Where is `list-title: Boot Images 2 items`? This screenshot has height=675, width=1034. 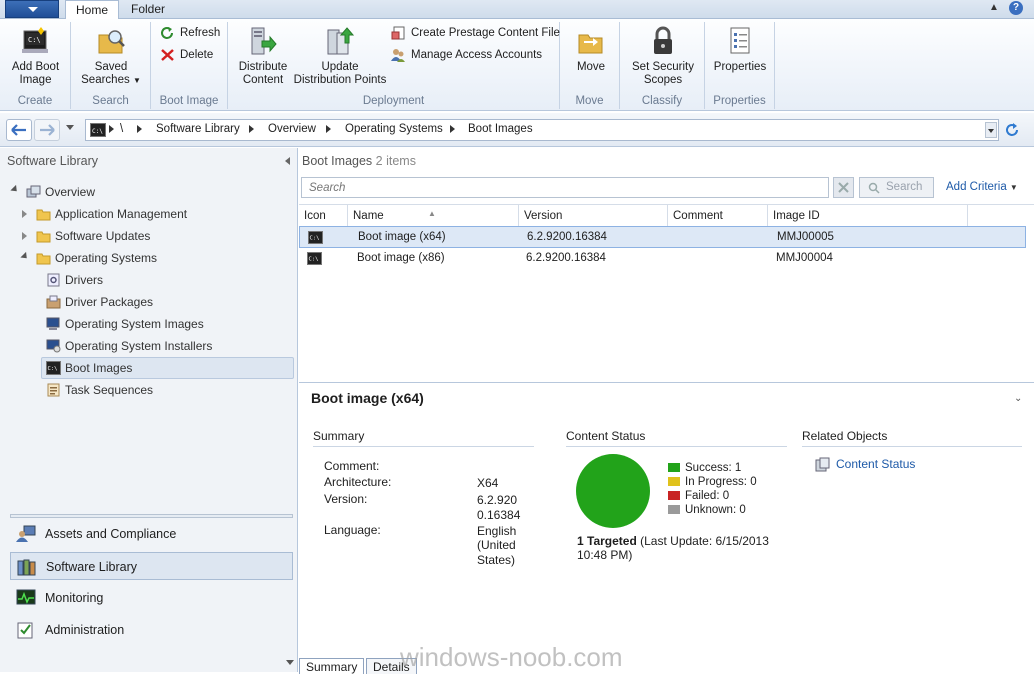
list-title: Boot Images 2 items is located at coordinates (359, 161).